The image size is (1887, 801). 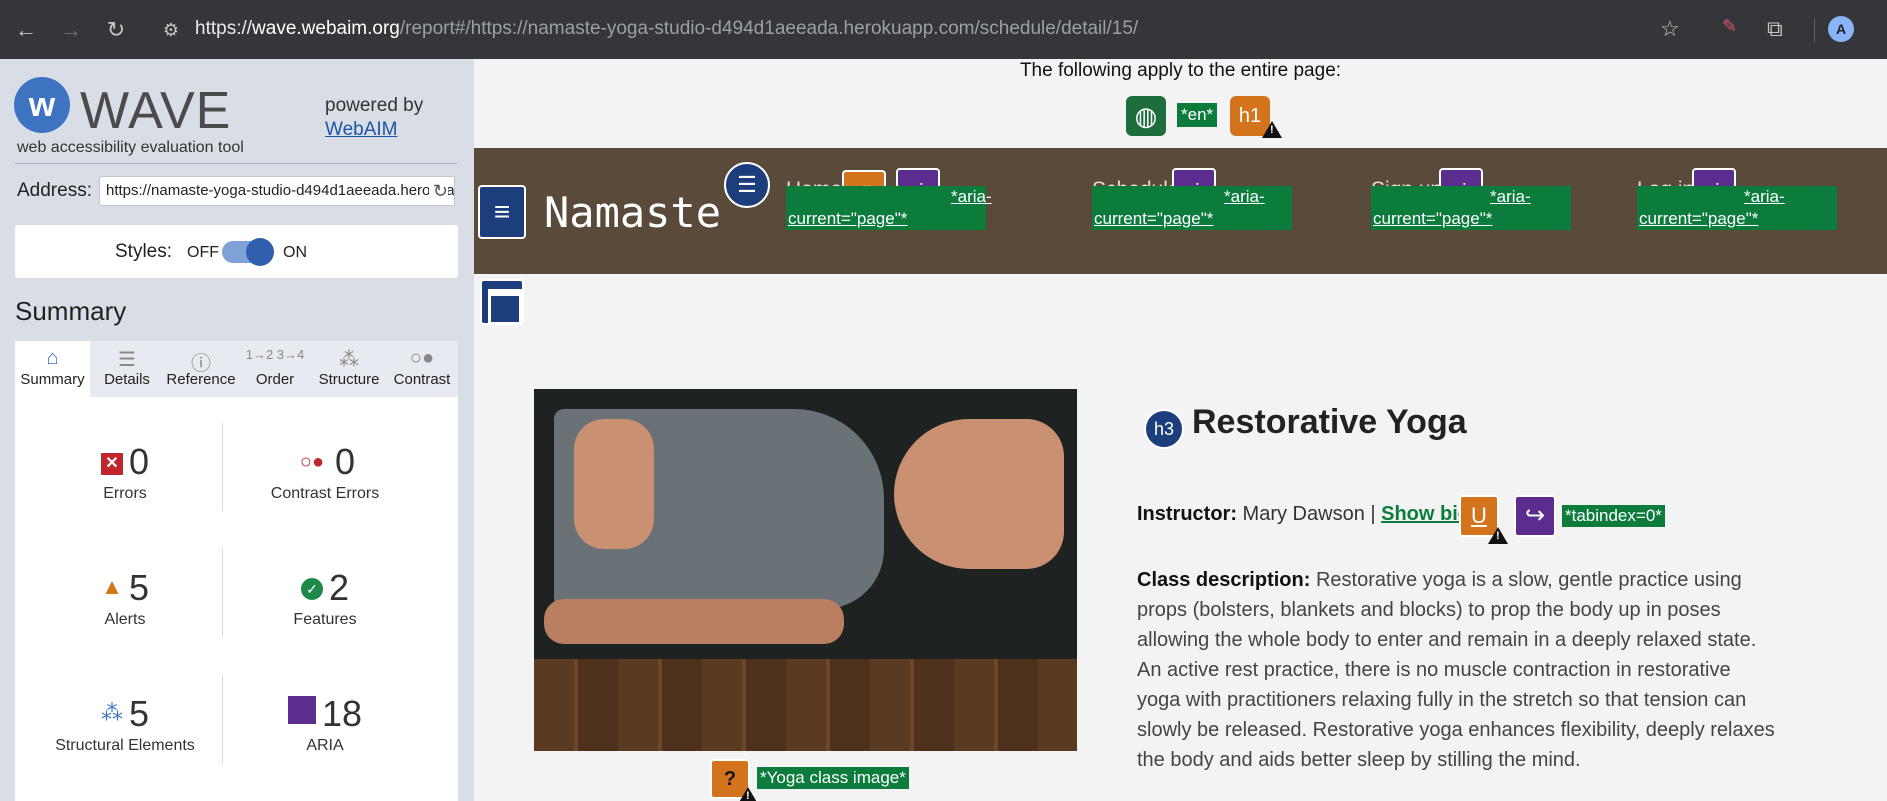 What do you see at coordinates (1670, 29) in the screenshot?
I see `bookmark-star-icon: ☆` at bounding box center [1670, 29].